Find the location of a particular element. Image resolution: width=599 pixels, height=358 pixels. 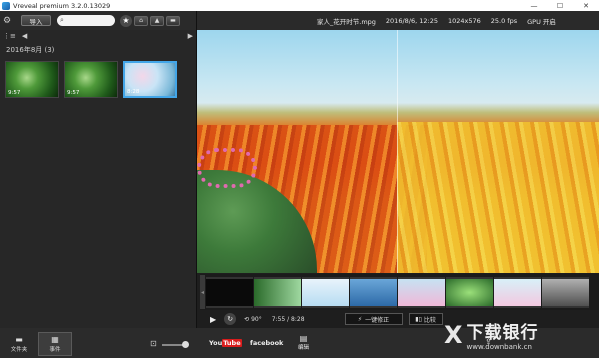

watermark: X 下载银行 www.downbank.cn is located at coordinates (521, 334).